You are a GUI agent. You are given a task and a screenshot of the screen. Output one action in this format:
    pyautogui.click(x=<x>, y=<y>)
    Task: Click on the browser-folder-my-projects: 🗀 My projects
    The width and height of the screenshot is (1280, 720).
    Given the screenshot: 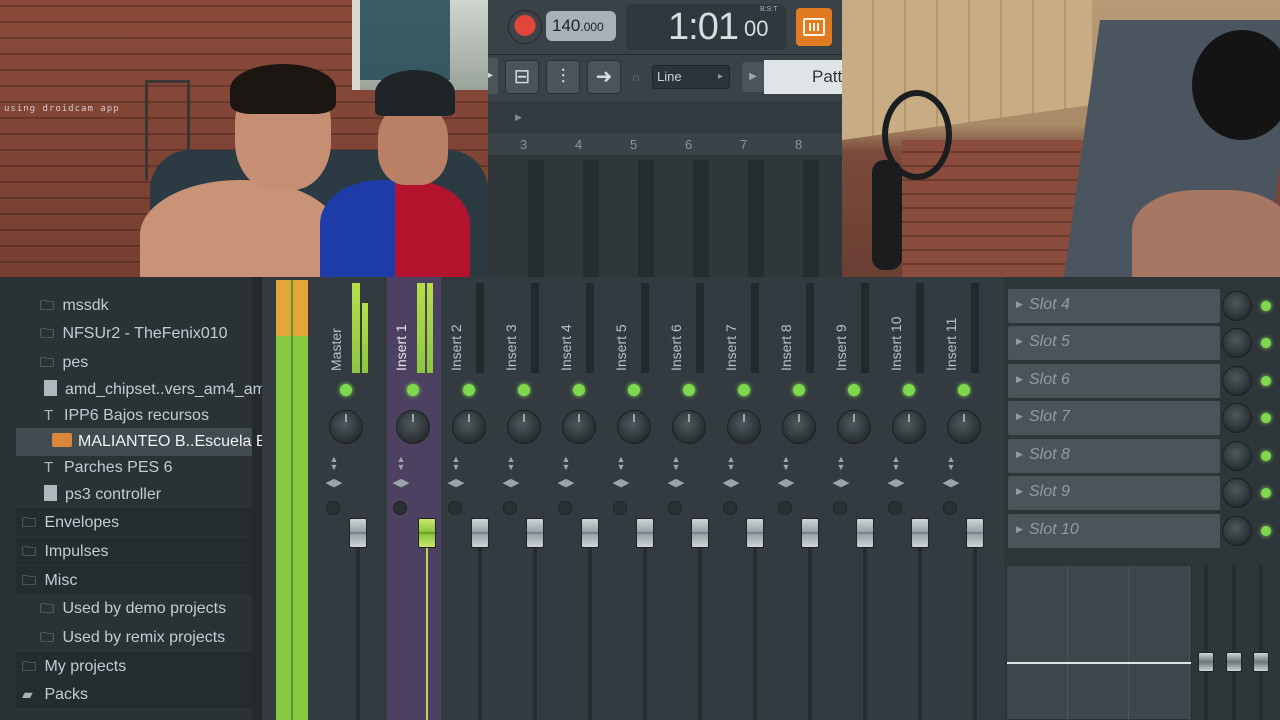 What is the action you would take?
    pyautogui.click(x=134, y=666)
    